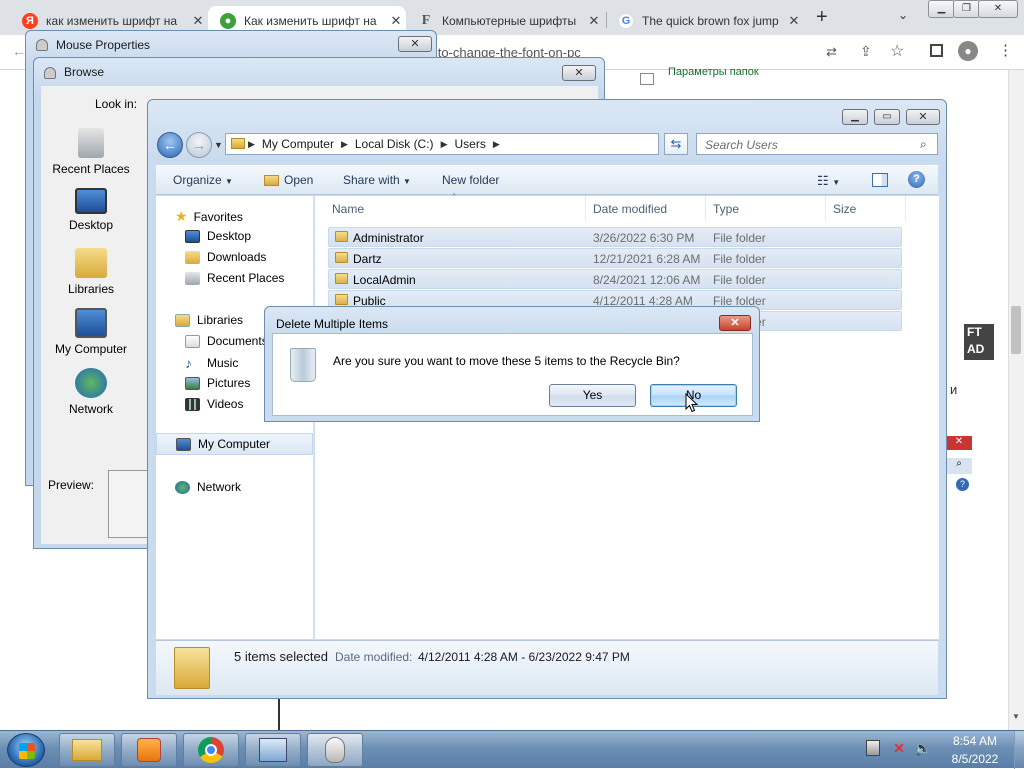 The height and width of the screenshot is (769, 1024). I want to click on nav-label: Music, so click(223, 363).